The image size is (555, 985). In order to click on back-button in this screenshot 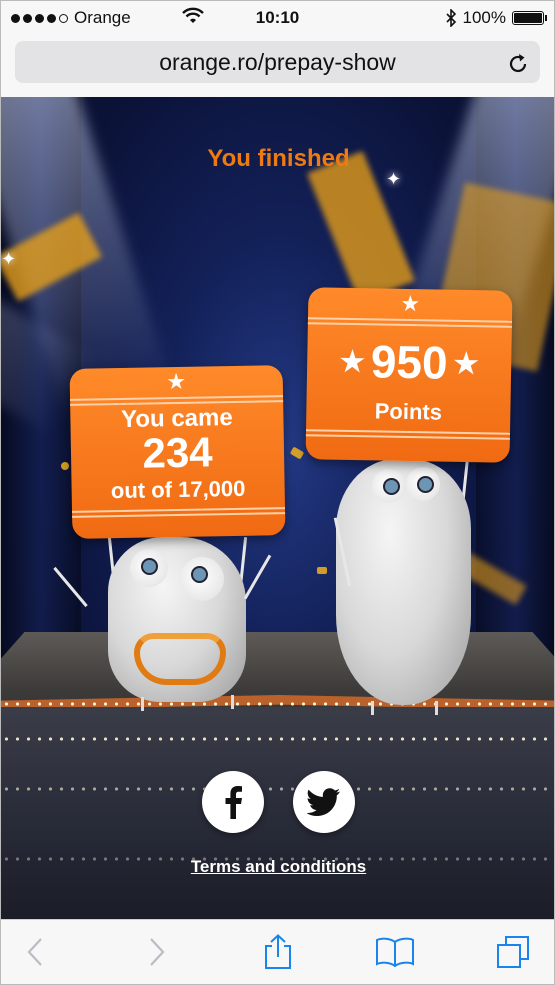, I will do `click(35, 952)`.